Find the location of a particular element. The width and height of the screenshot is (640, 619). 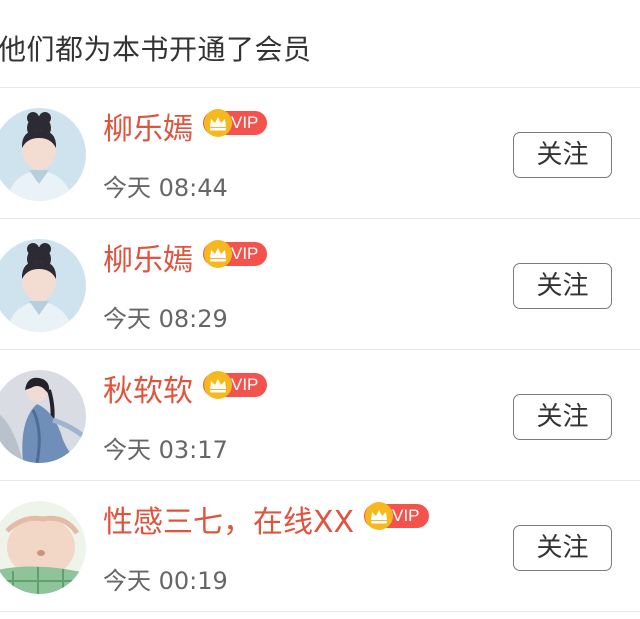

join-time: 今天 08:29 is located at coordinates (165, 319).